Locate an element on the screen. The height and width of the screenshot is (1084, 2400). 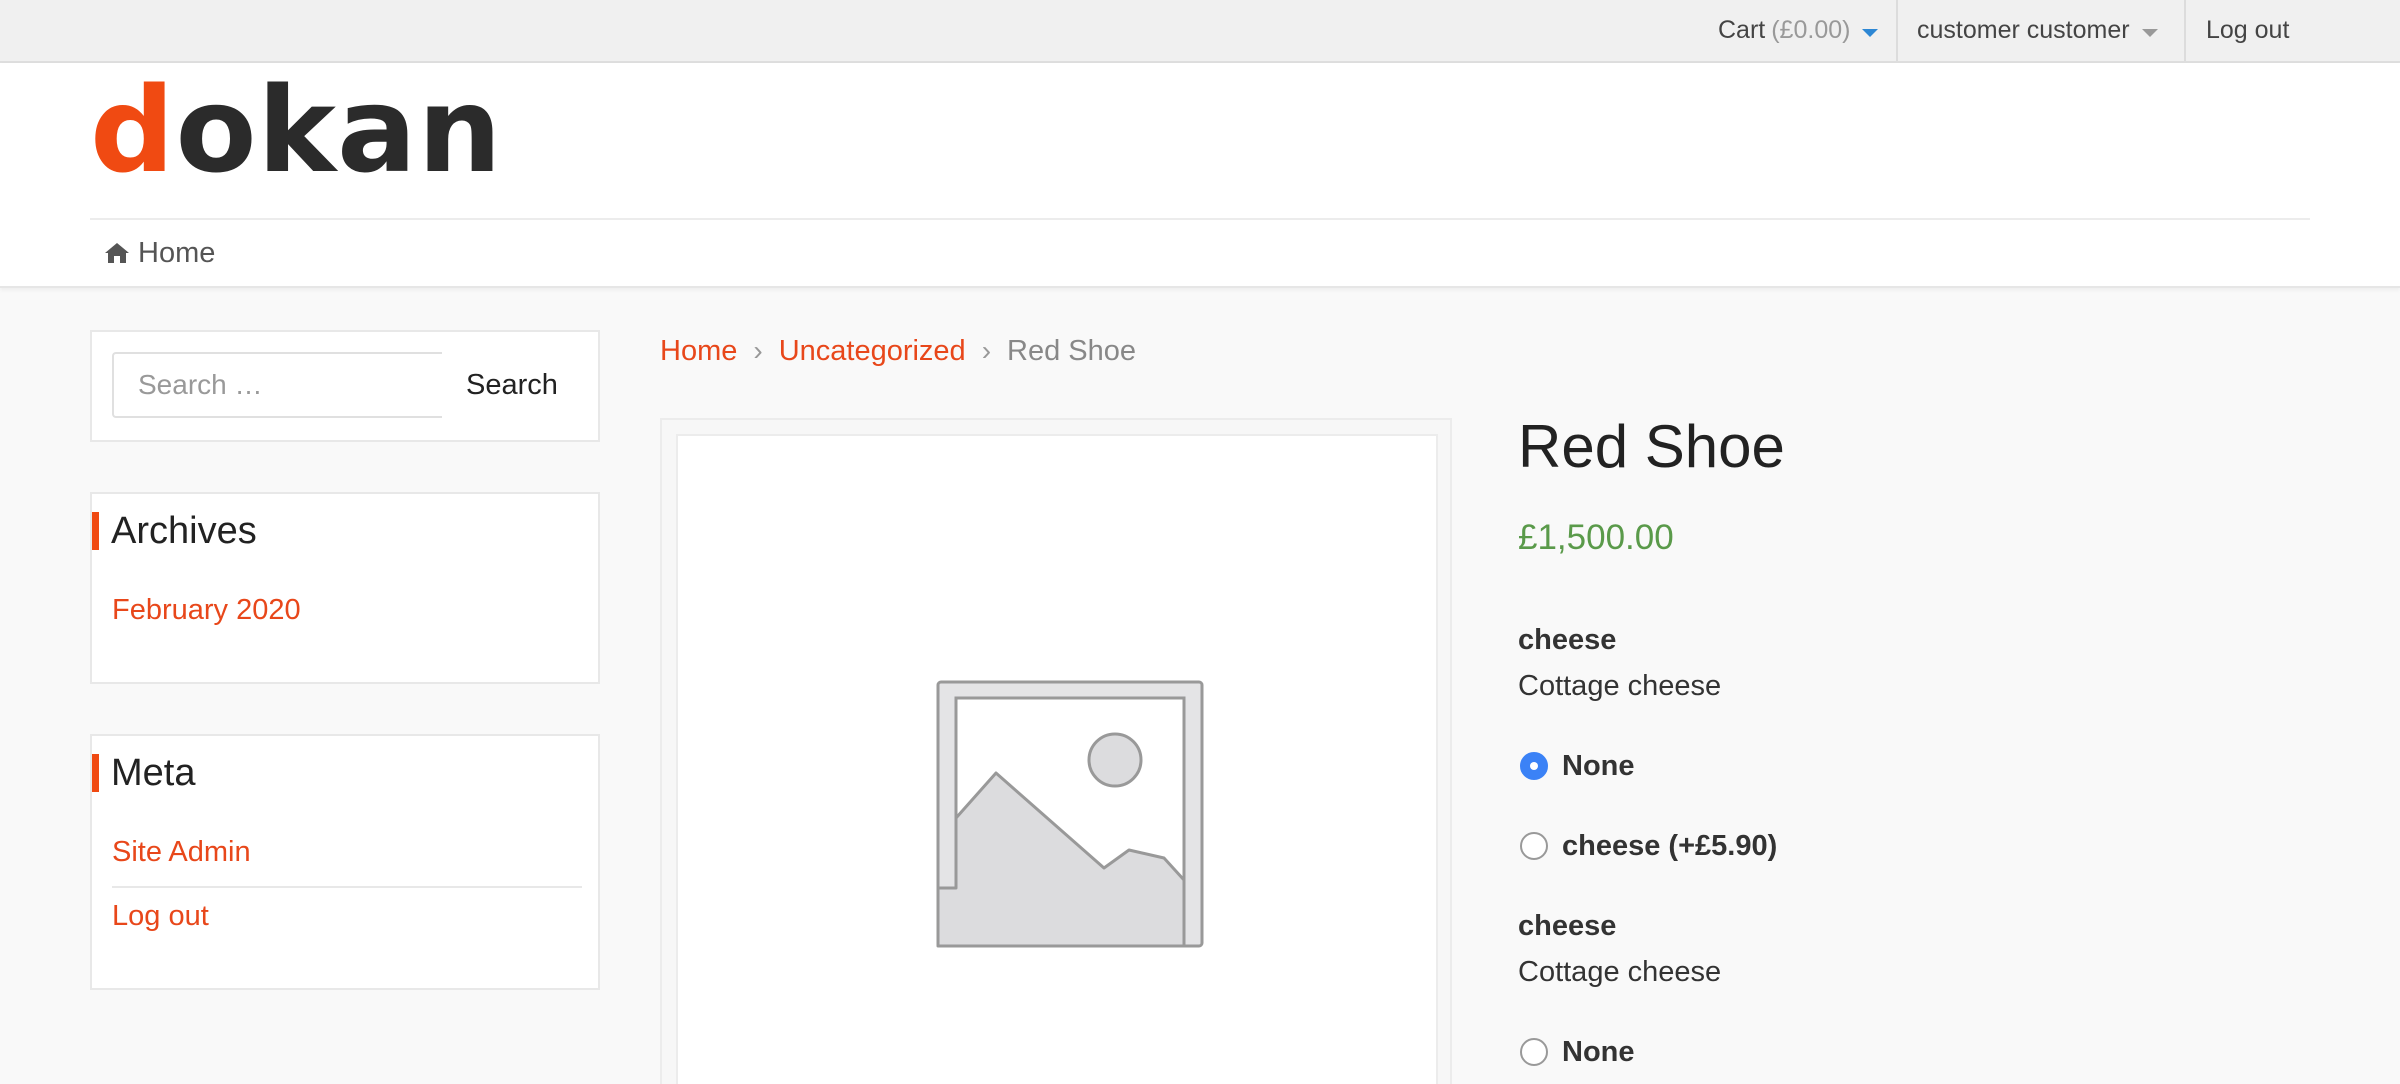
nav-home-link: Home is located at coordinates (159, 253).